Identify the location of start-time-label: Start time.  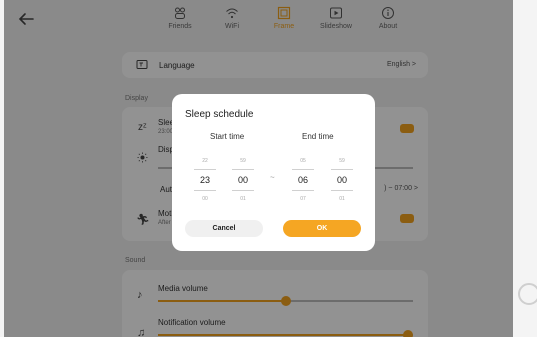
(227, 136).